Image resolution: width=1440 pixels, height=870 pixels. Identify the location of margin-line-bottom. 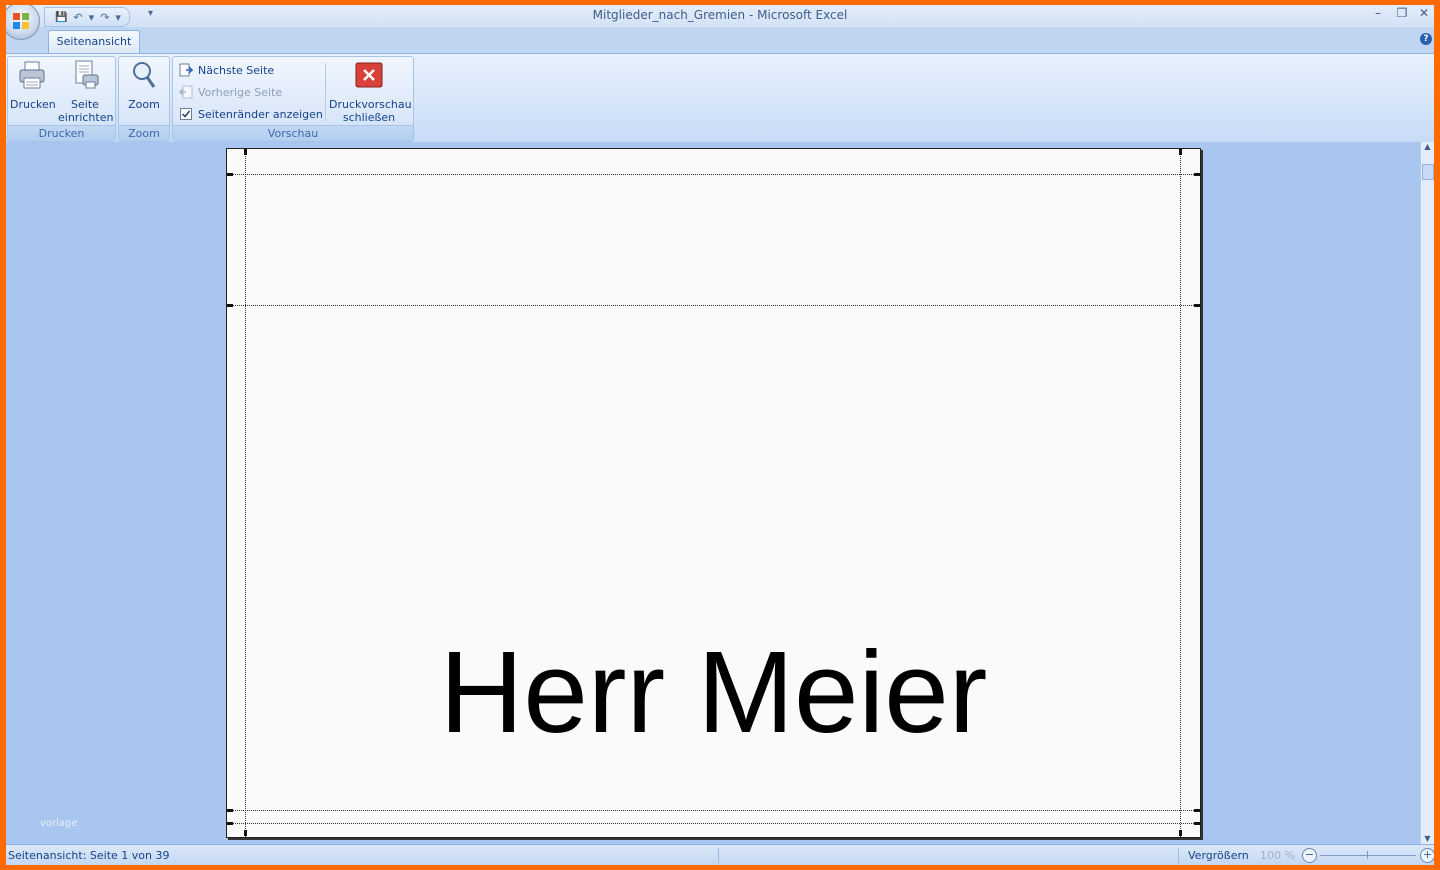
(713, 810).